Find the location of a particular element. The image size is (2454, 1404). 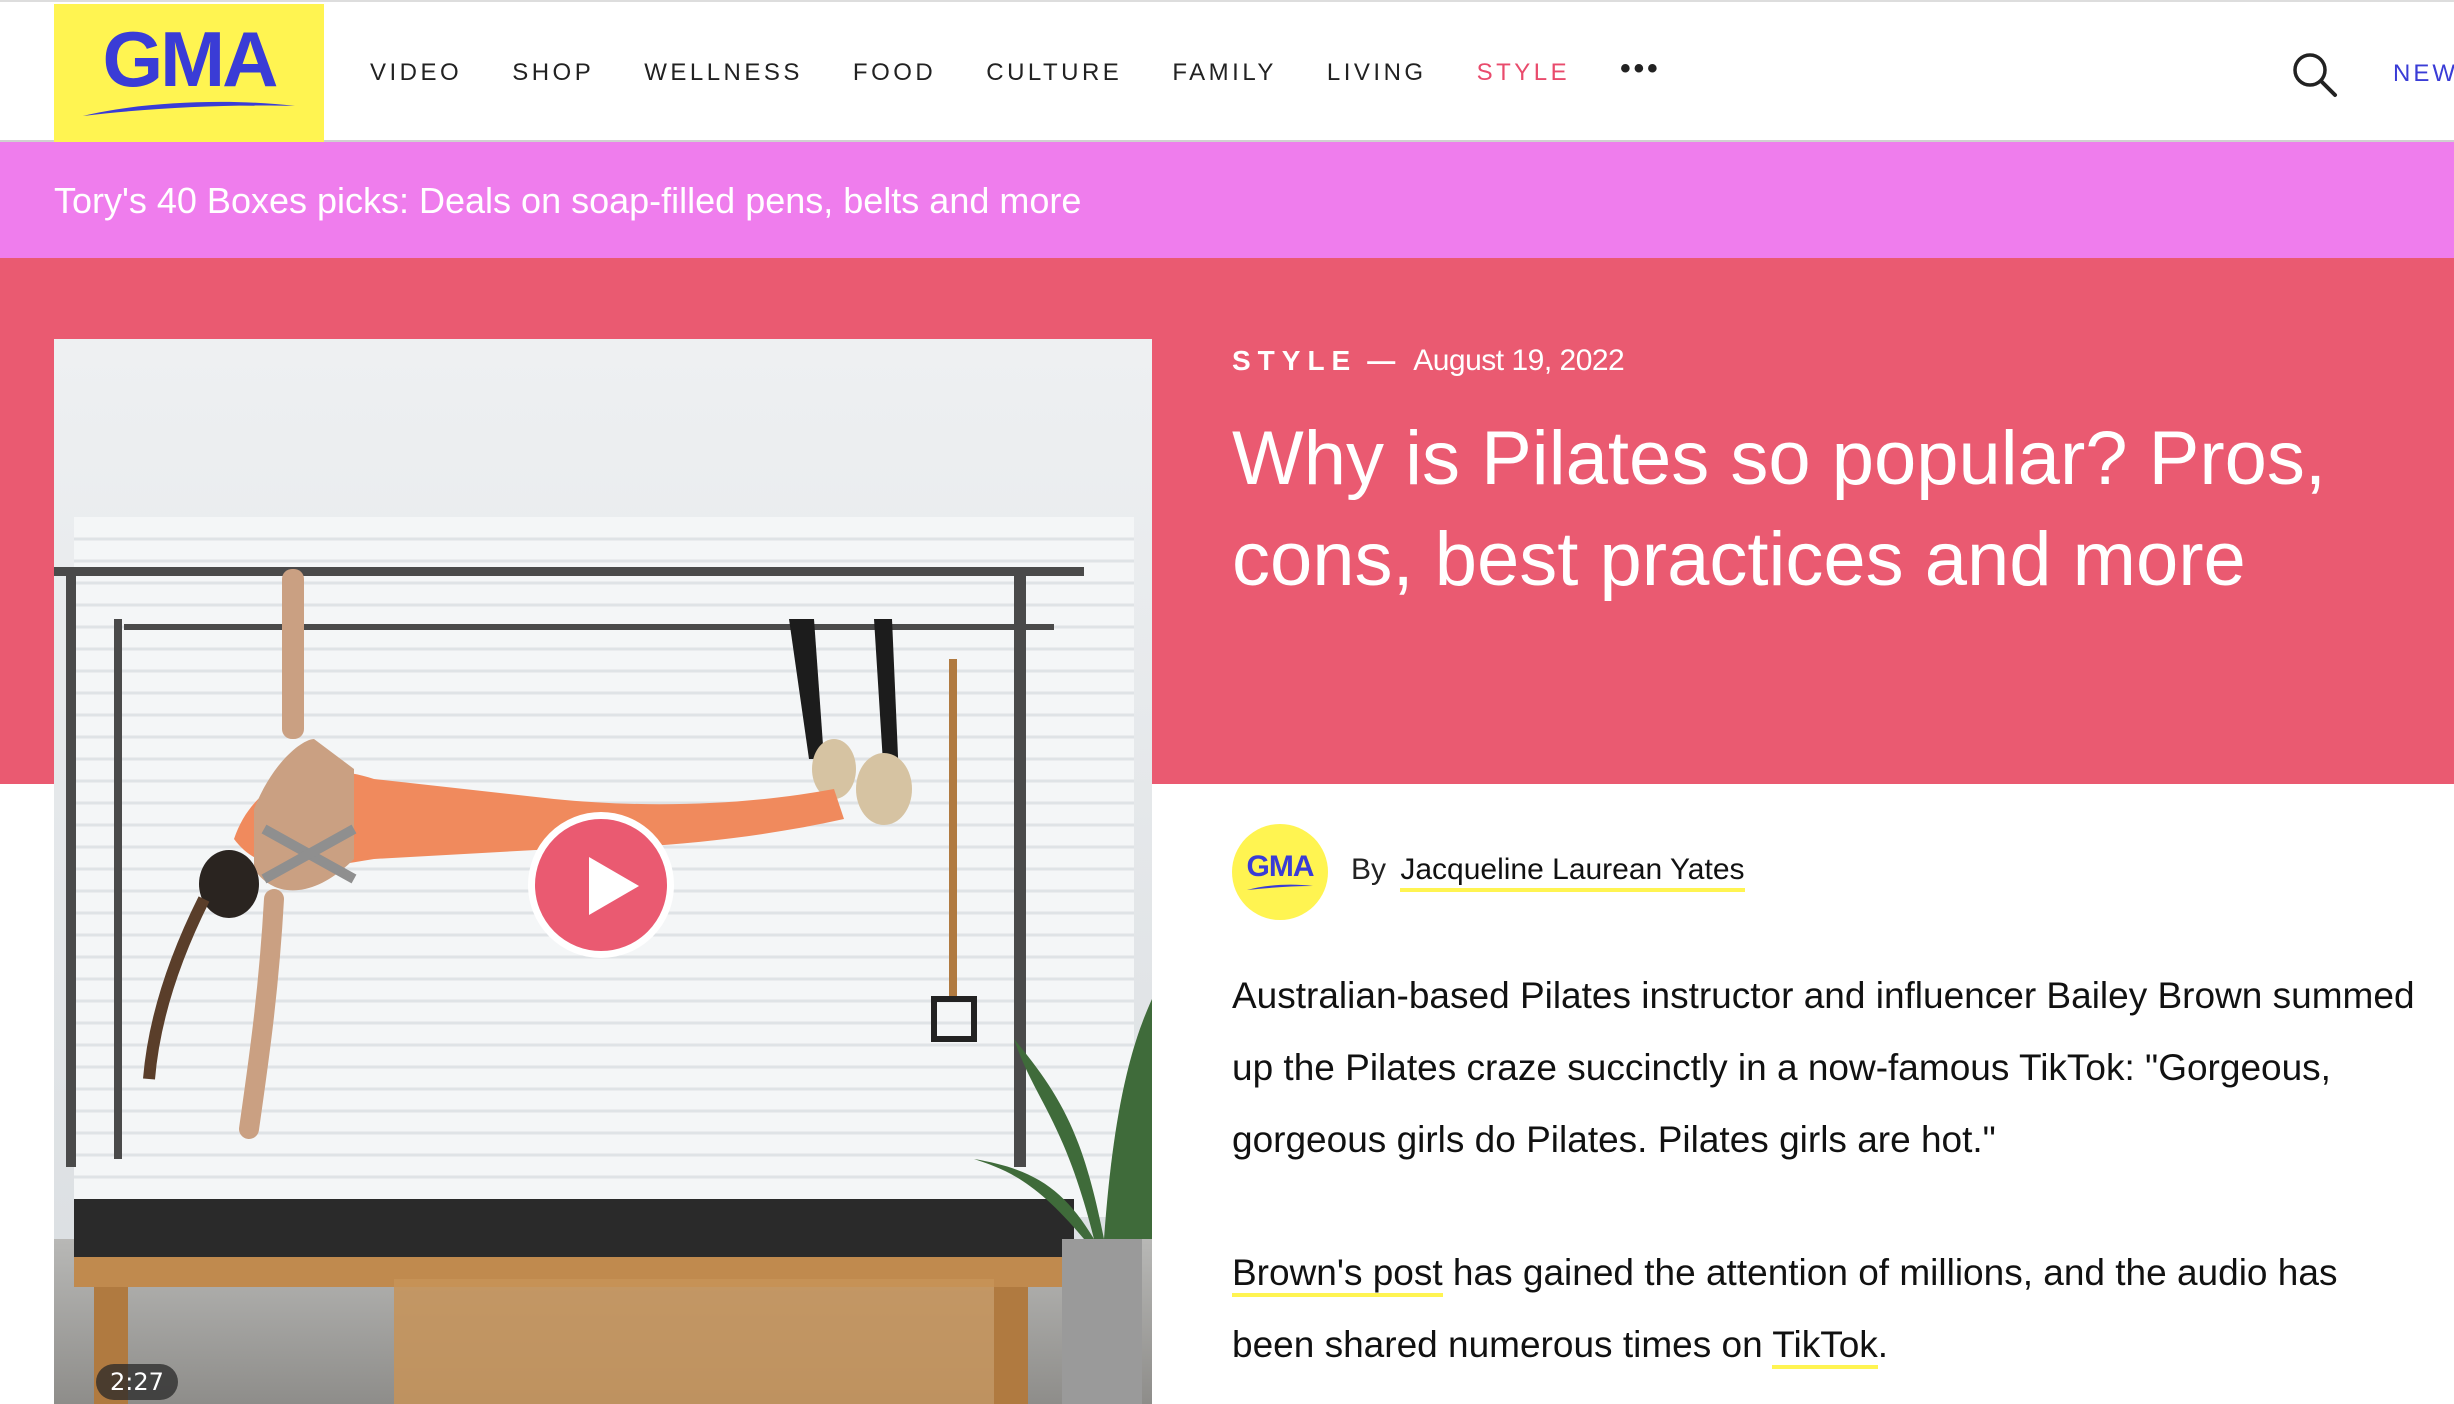

kicker-dash: — is located at coordinates (1381, 360).